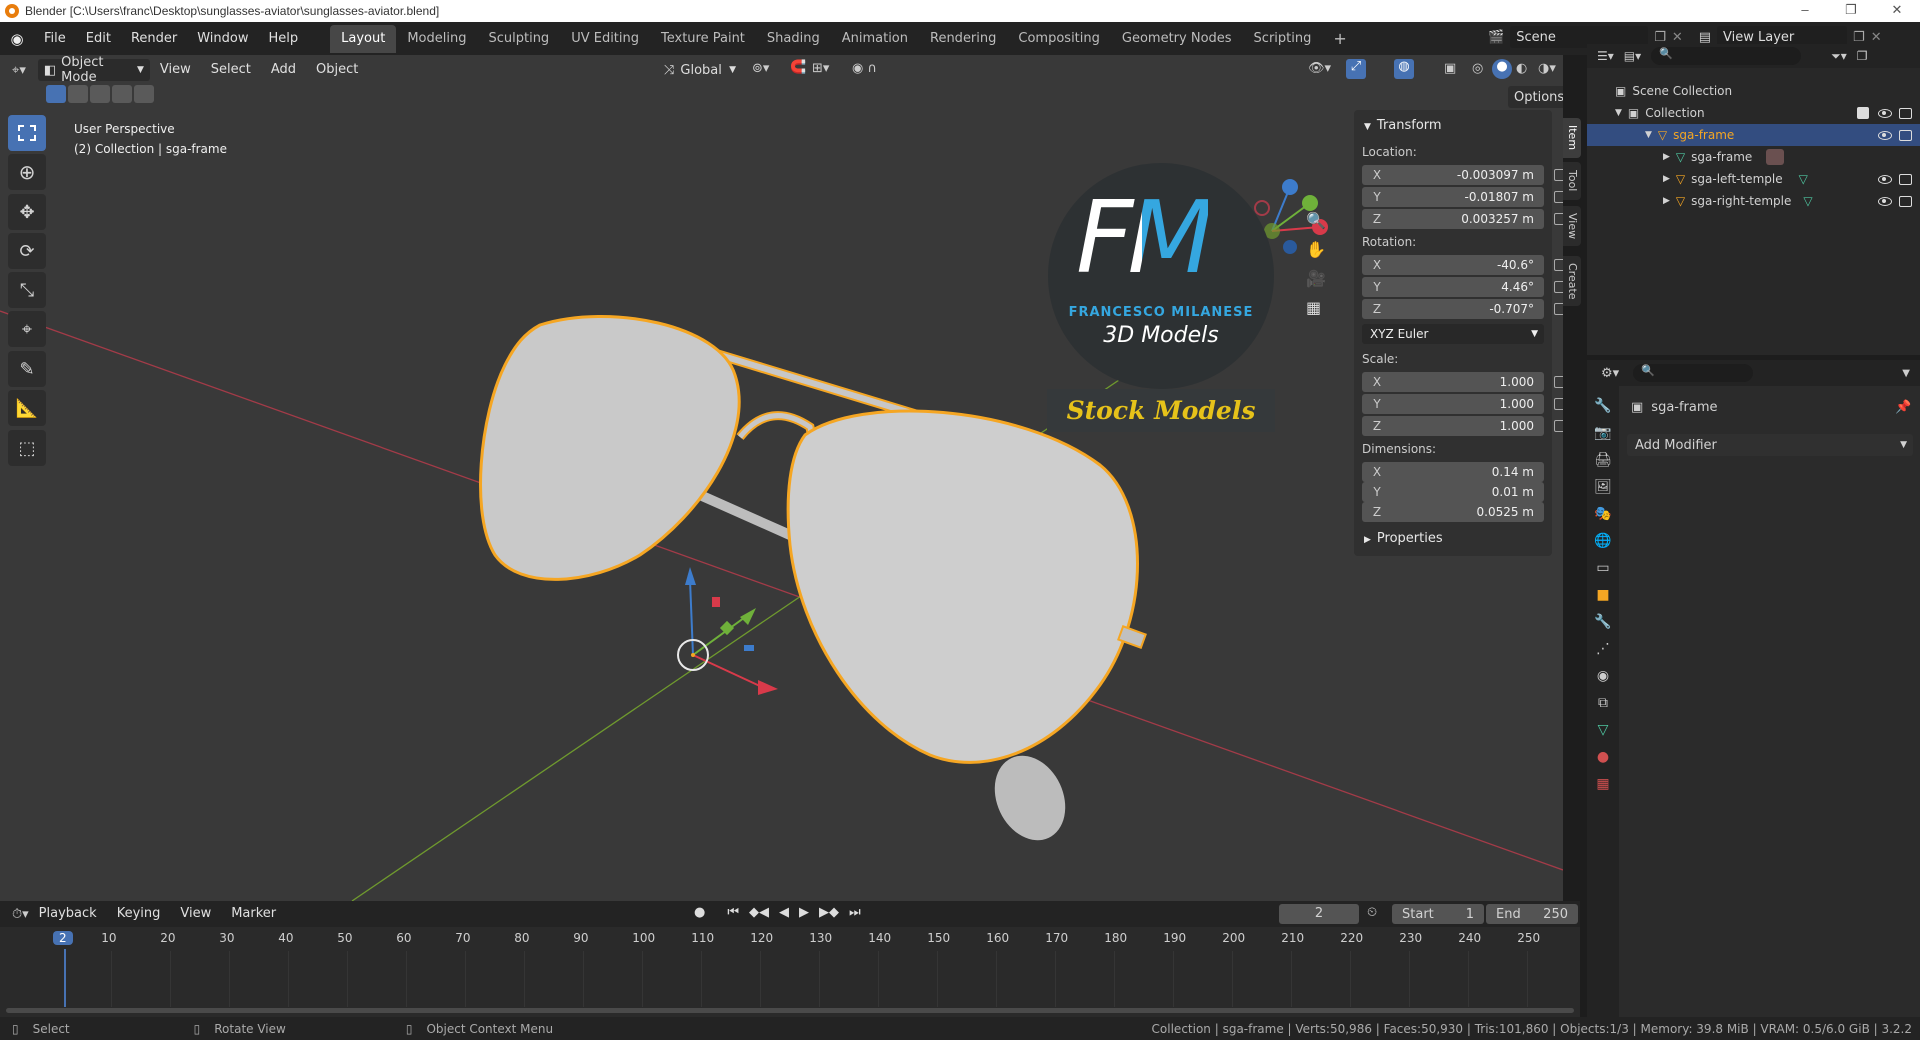 This screenshot has height=1040, width=1920. I want to click on plane-xz-handle, so click(716, 602).